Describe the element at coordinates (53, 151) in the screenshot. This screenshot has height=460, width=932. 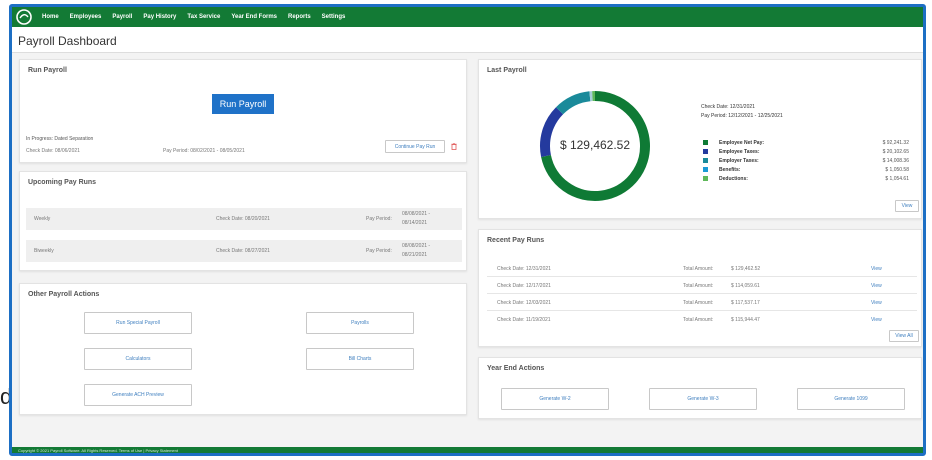
I see `in-progress-check-date: Check Date: 08/06/2021` at that location.